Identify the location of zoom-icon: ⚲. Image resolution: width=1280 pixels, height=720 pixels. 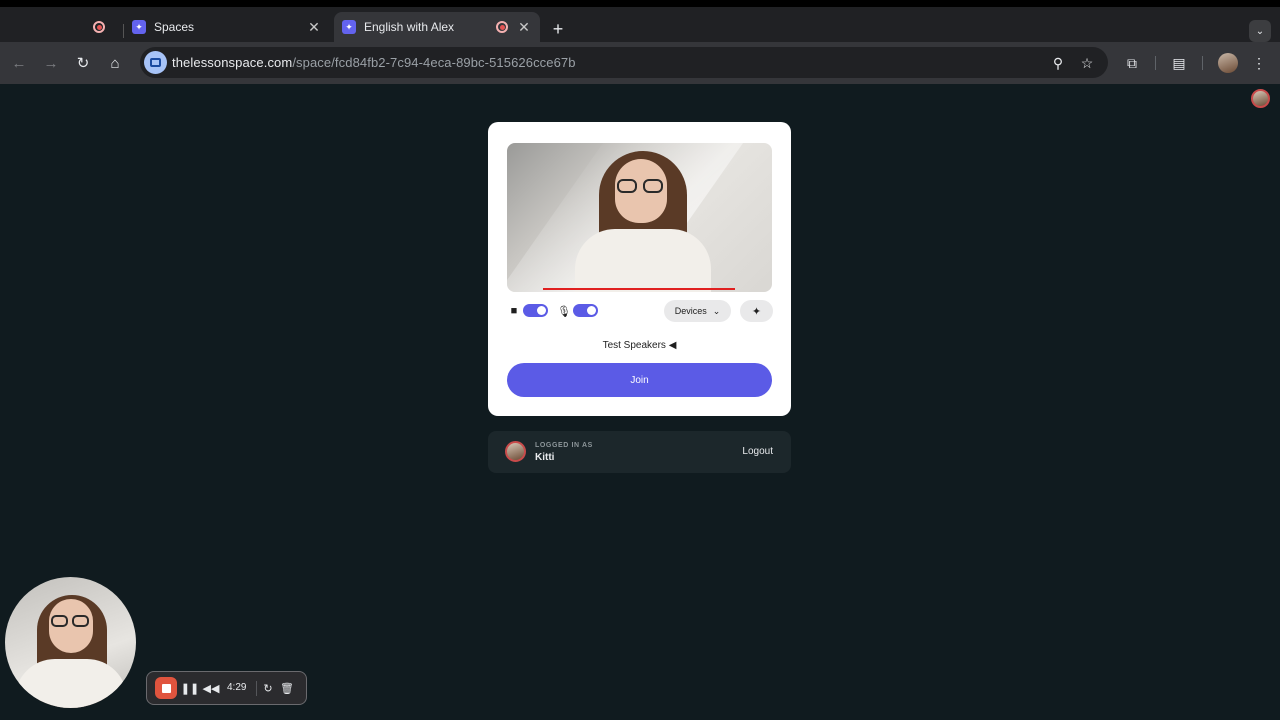
(1058, 63).